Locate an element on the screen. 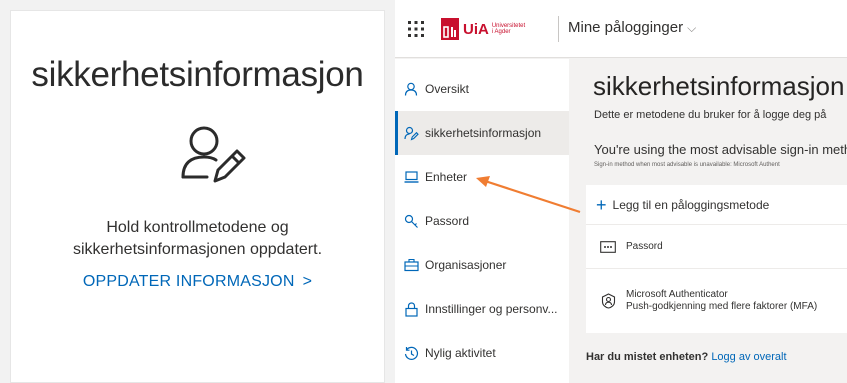 The width and height of the screenshot is (847, 383). add-sign-in-method-button: + Legg til en påloggingsmetode is located at coordinates (716, 205).